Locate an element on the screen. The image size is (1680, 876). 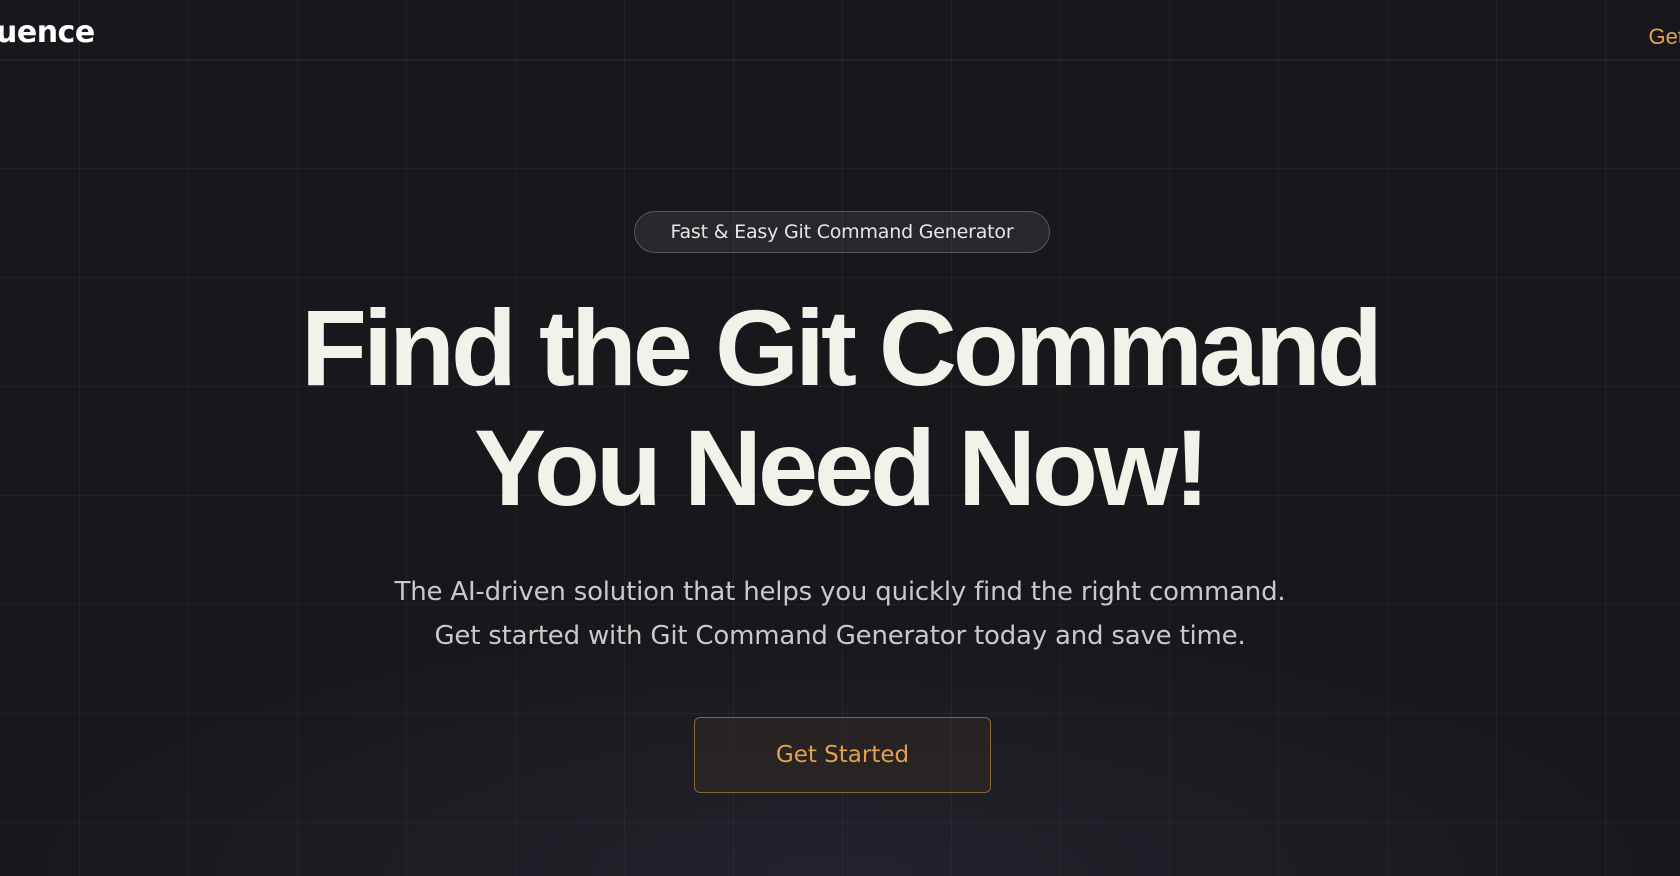
nav-get-started-link: Get is located at coordinates (1664, 37).